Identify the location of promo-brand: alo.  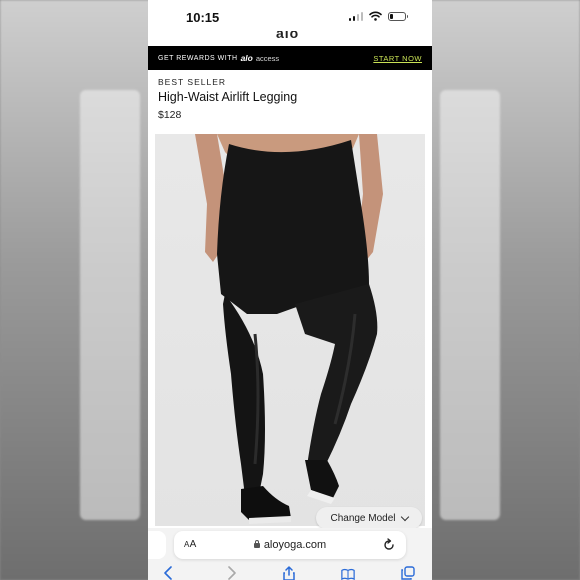
(246, 58).